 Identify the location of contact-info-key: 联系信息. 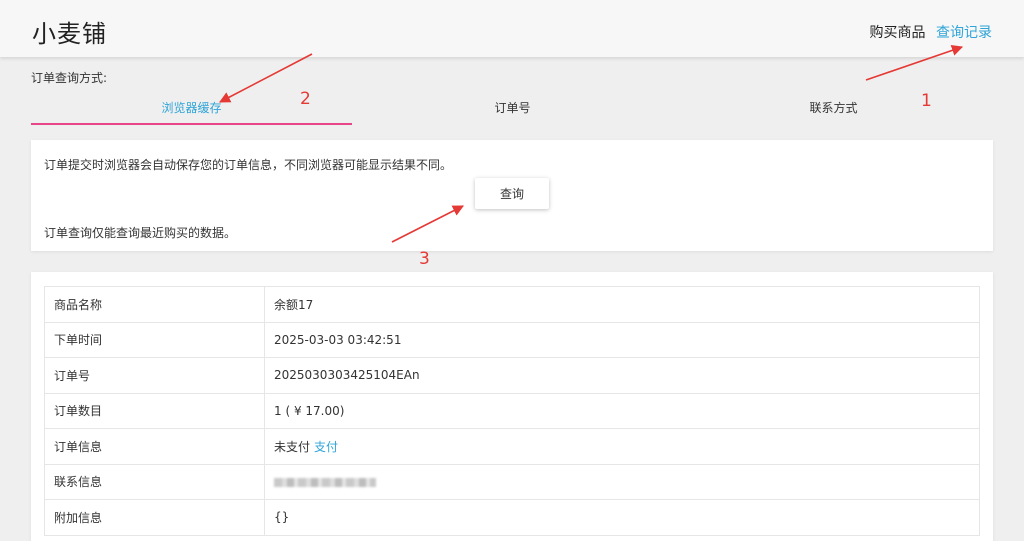
(154, 481).